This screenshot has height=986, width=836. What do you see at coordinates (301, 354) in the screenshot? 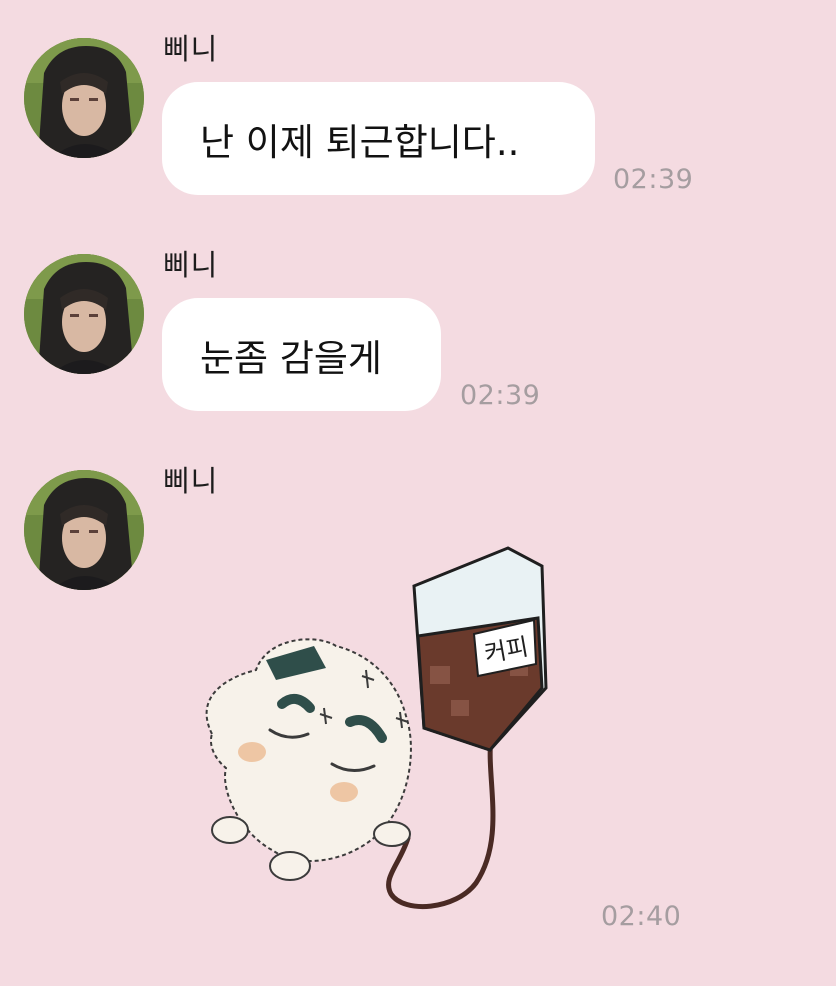
I see `message-bubble: 눈좀 감을게` at bounding box center [301, 354].